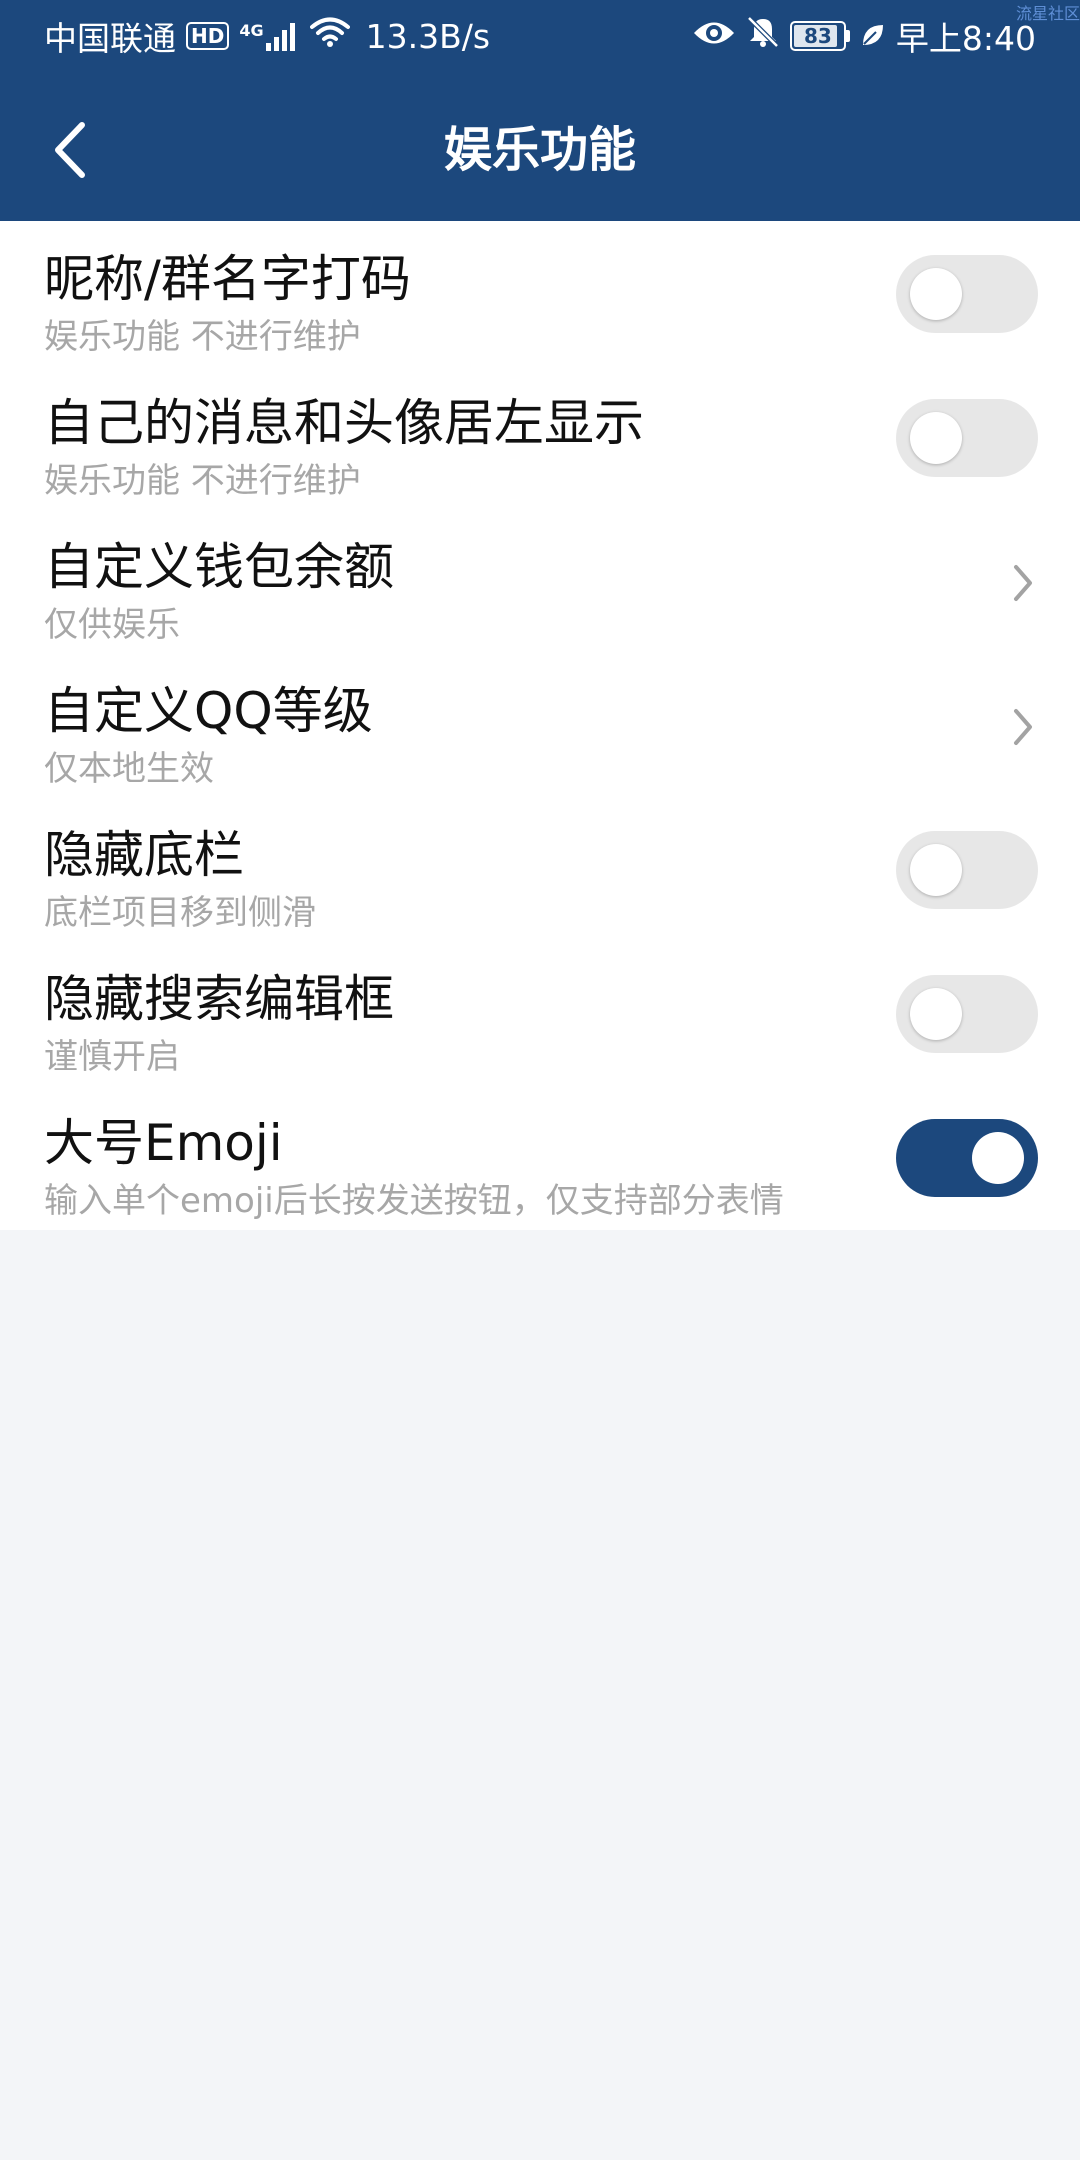 This screenshot has width=1080, height=2160. I want to click on setting-title: 自定义钱包余额, so click(219, 567).